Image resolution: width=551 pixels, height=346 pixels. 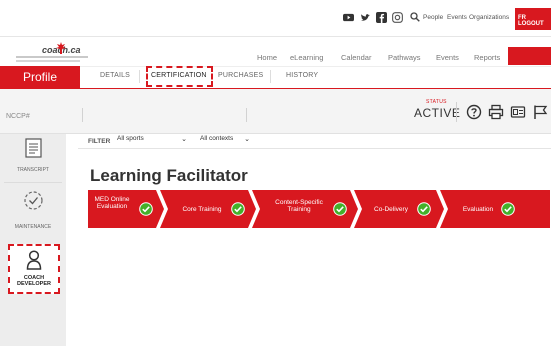 What do you see at coordinates (489, 17) in the screenshot?
I see `organizations-link: Organizations` at bounding box center [489, 17].